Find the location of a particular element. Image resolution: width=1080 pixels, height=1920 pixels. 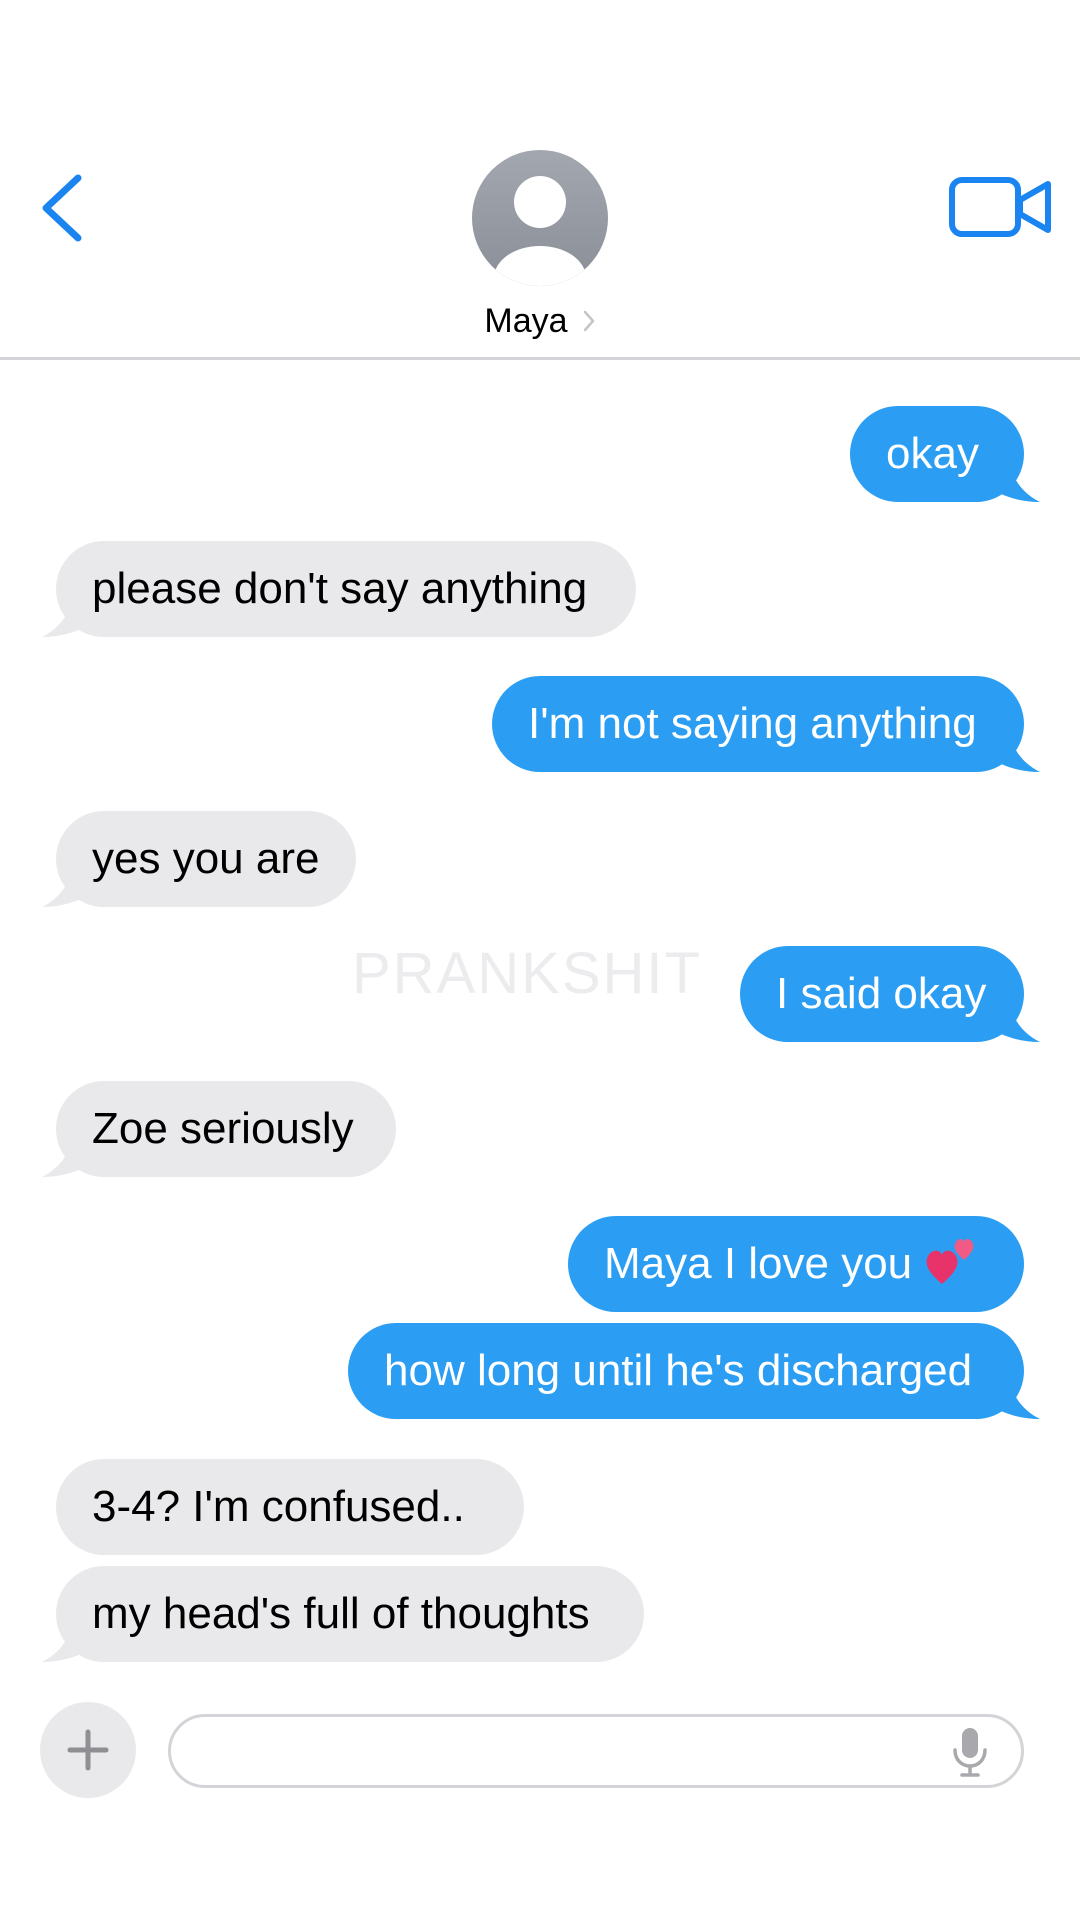

chevron-right-icon is located at coordinates (588, 321).